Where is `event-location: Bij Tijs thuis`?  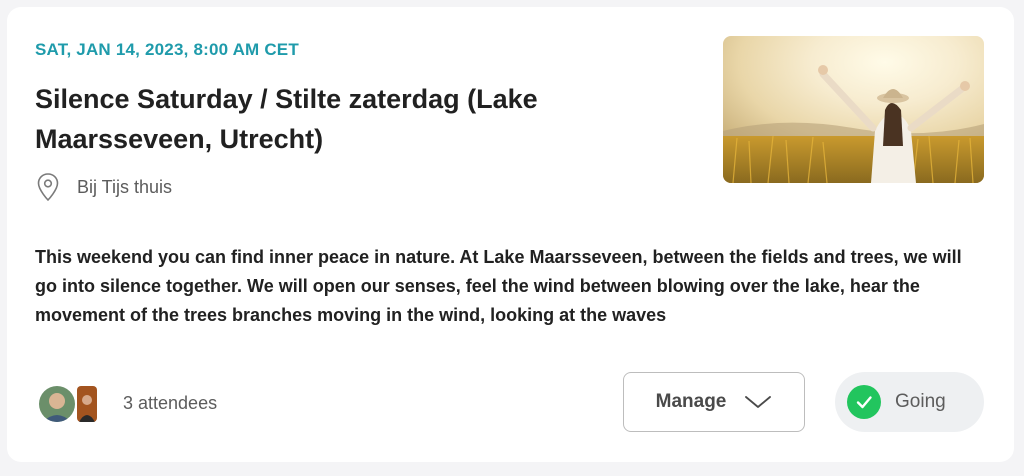
event-location: Bij Tijs thuis is located at coordinates (103, 187).